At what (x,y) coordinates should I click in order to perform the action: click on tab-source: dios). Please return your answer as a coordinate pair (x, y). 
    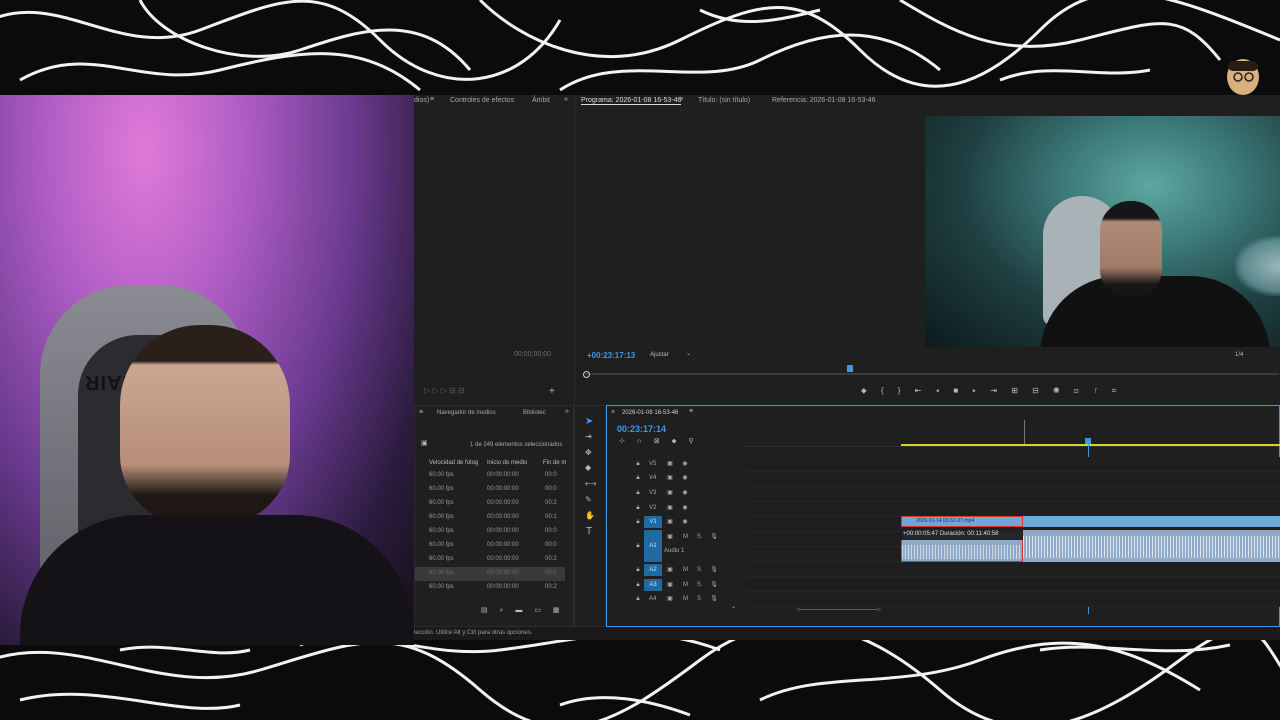
    Looking at the image, I should click on (421, 100).